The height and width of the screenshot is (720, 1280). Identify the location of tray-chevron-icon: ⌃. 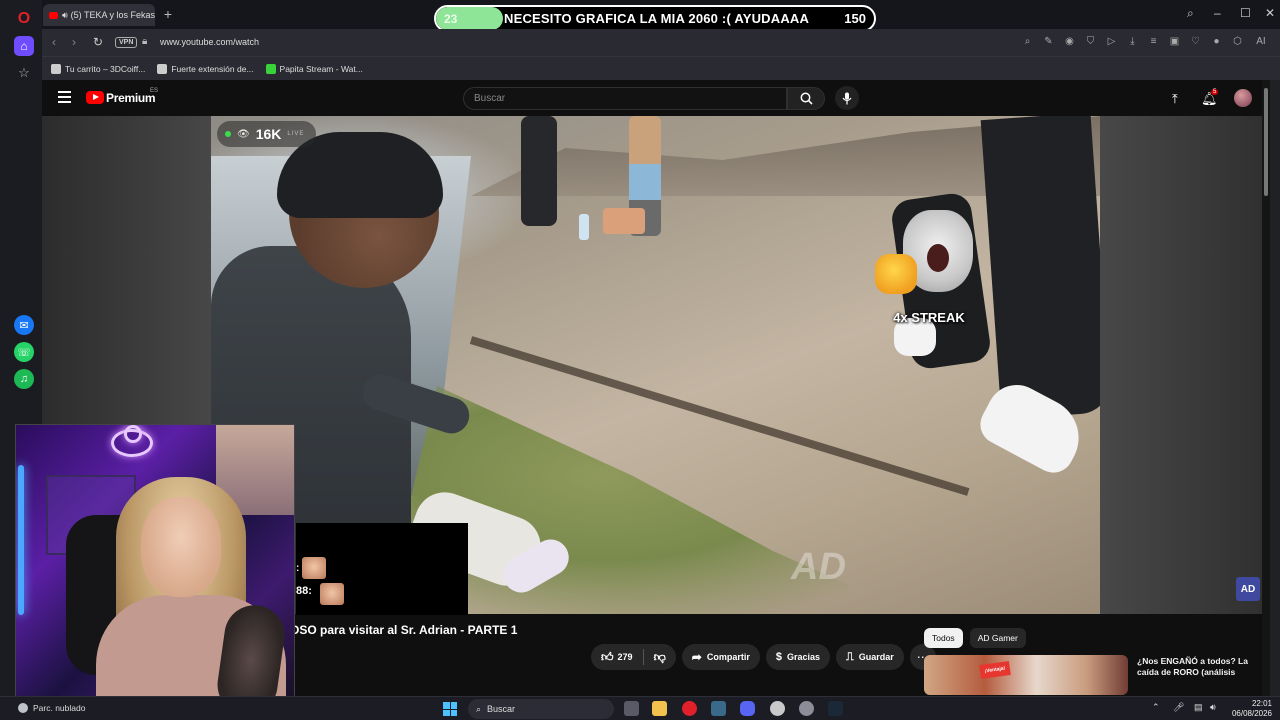
(1156, 707).